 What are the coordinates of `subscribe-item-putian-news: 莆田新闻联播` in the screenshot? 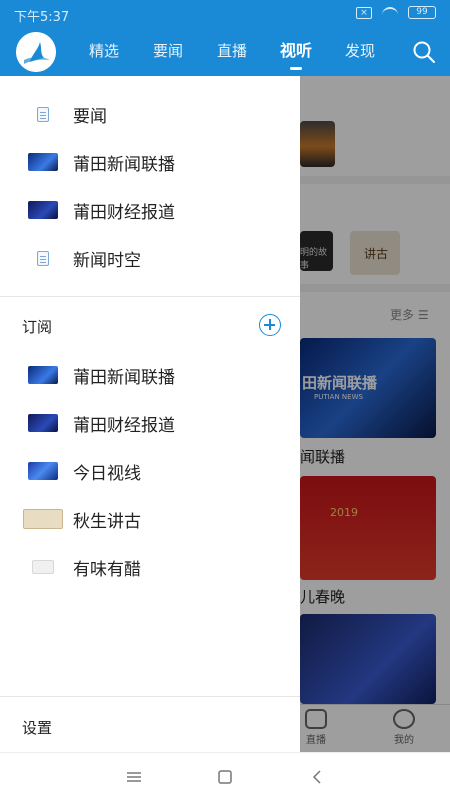 It's located at (150, 375).